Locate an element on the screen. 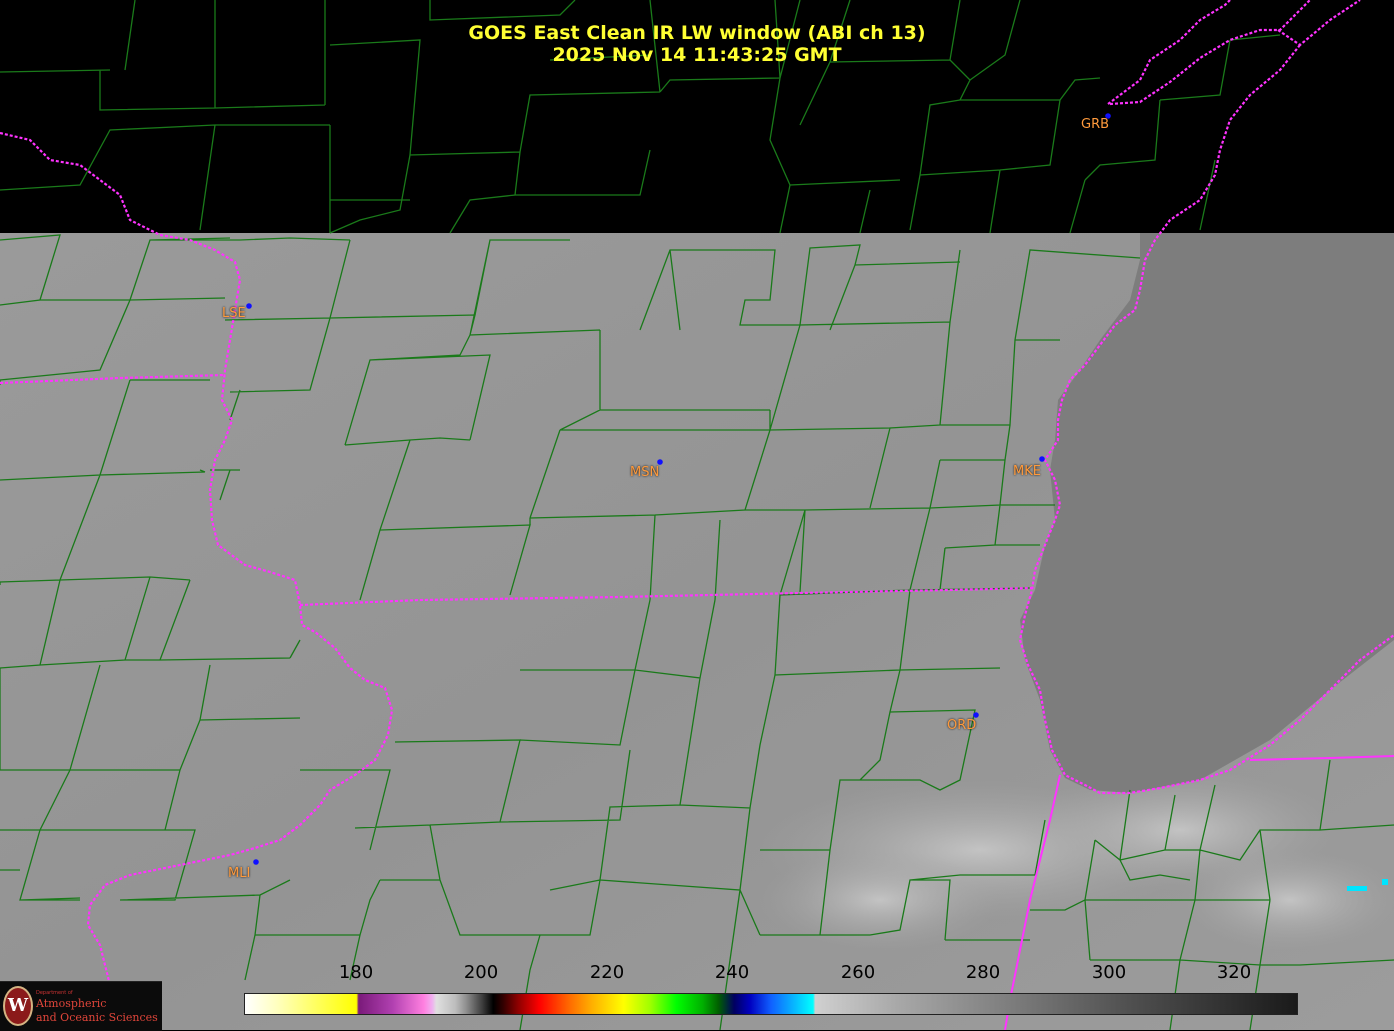 The width and height of the screenshot is (1394, 1031). logo-dept-small: Department of is located at coordinates (54, 993).